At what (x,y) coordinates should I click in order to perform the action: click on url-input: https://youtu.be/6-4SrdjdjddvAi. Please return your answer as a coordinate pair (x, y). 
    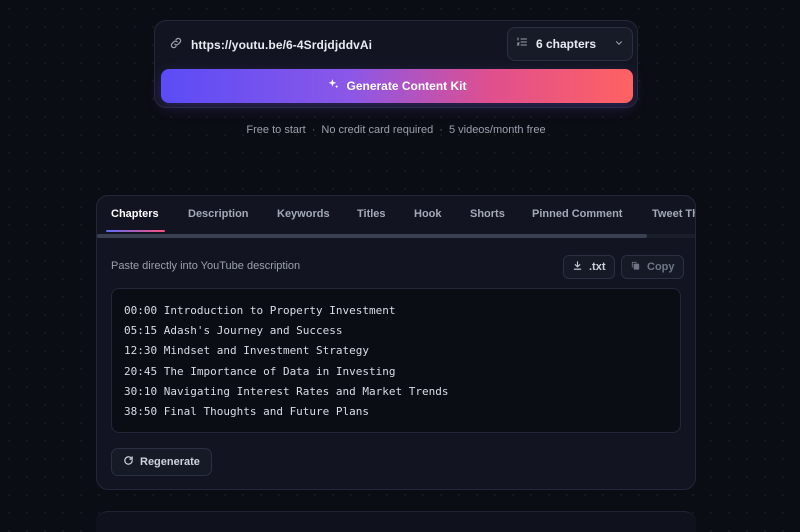
    Looking at the image, I should click on (270, 45).